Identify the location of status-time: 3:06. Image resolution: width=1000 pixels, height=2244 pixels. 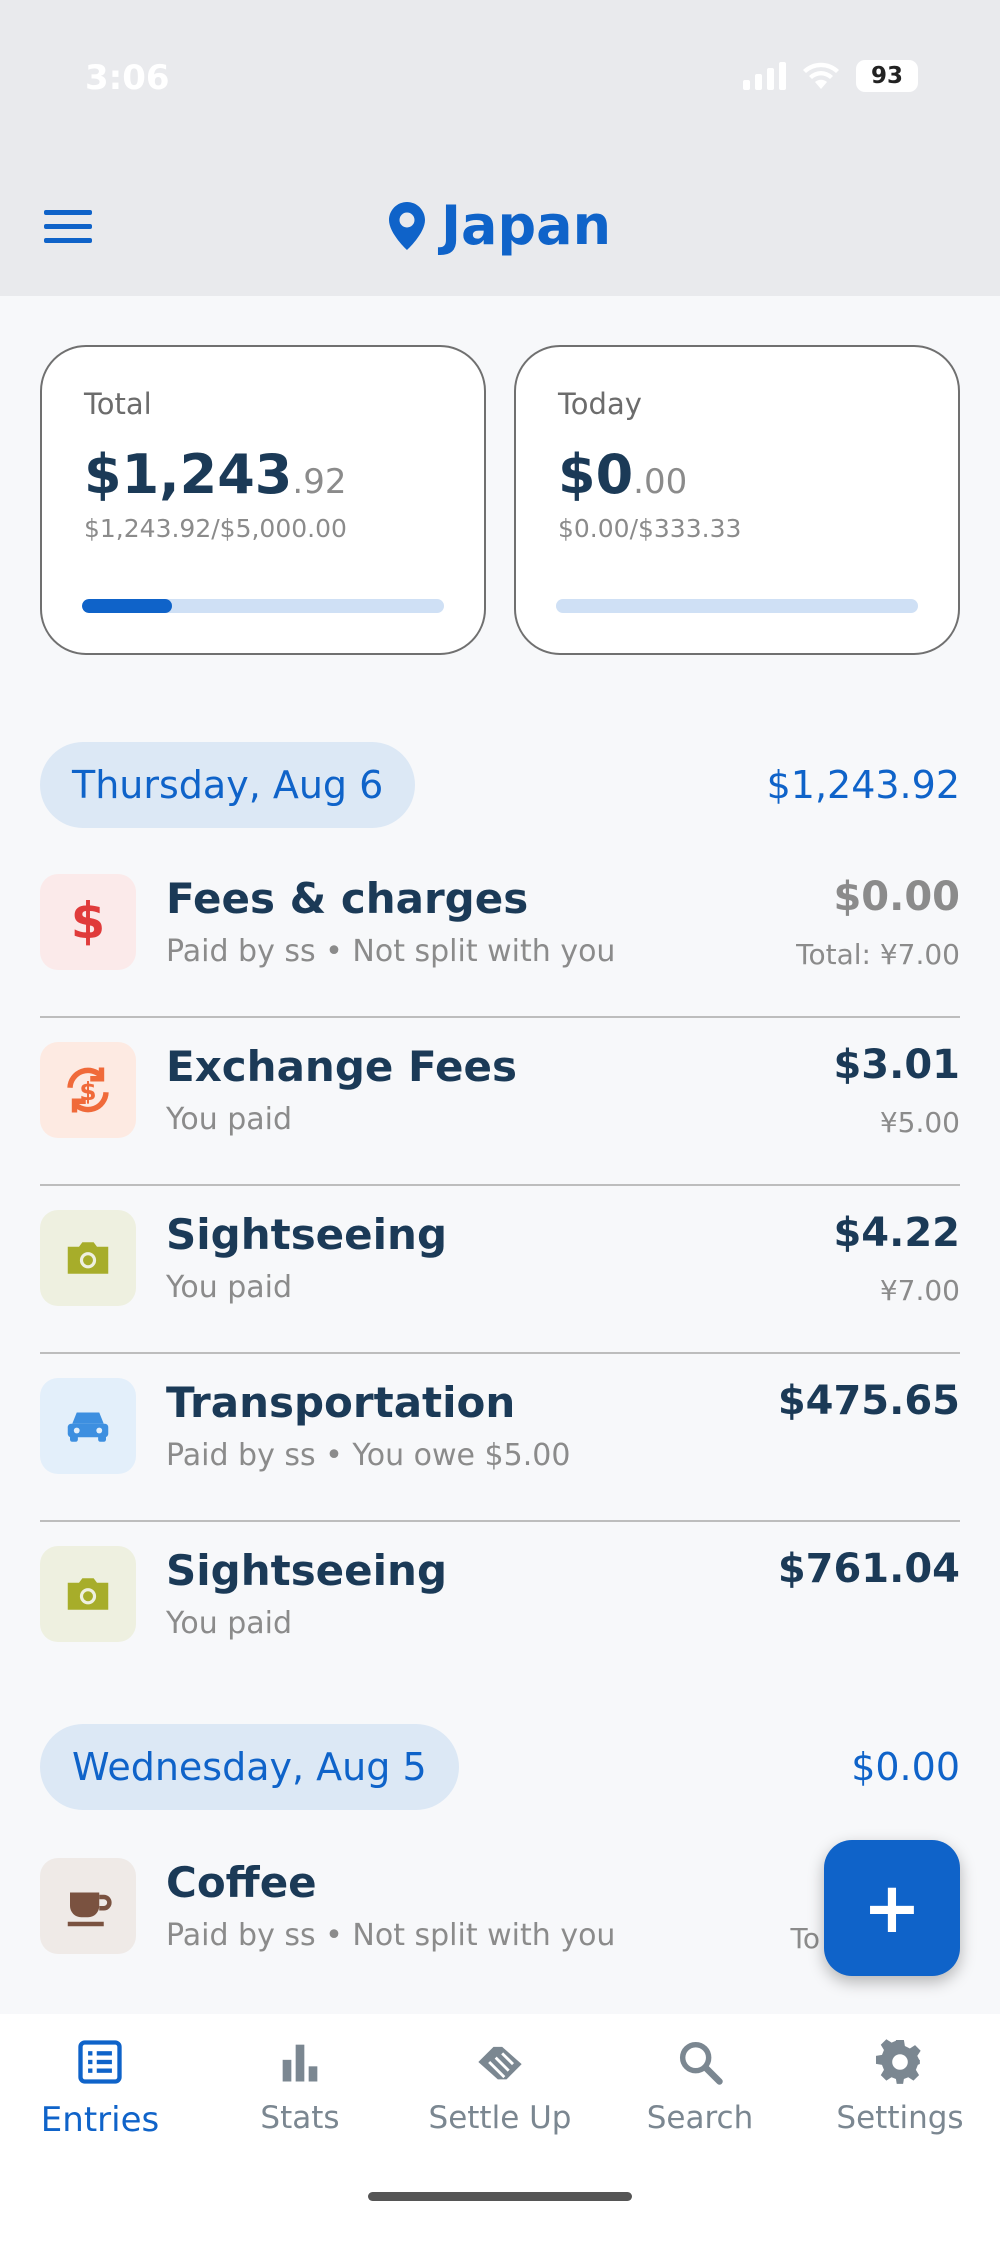
(127, 78).